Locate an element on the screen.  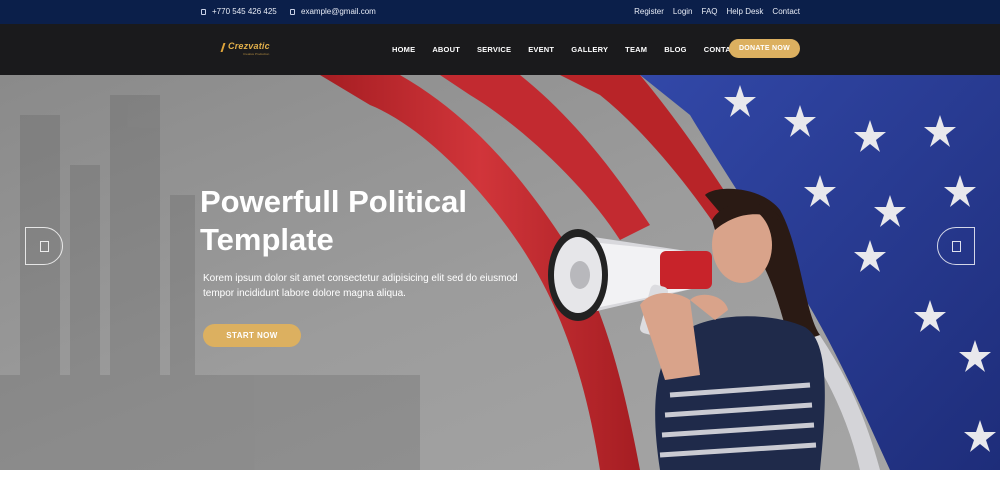
menu-item-home: HOME is located at coordinates (403, 49).